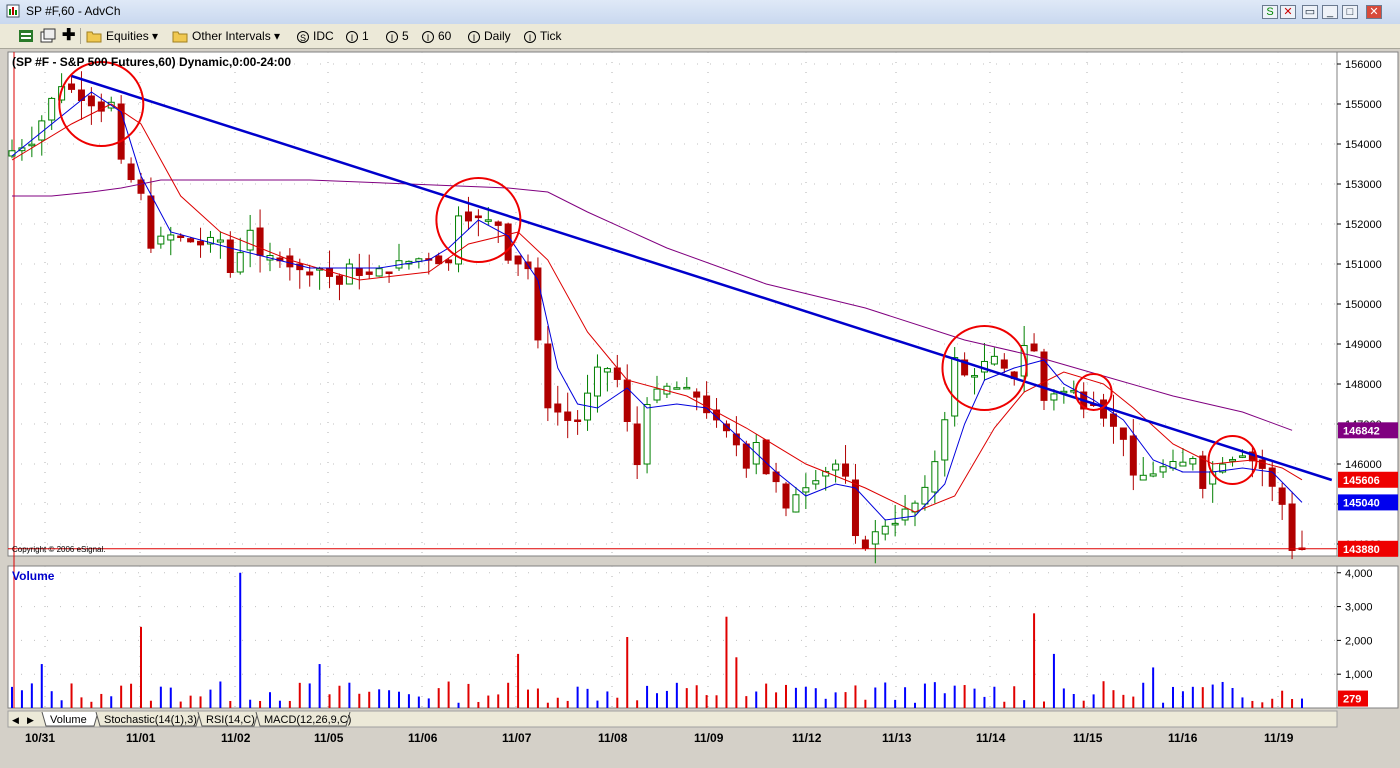 Image resolution: width=1400 pixels, height=768 pixels. Describe the element at coordinates (303, 719) in the screenshot. I see `tab-3: MACD(12,26,9,C)` at that location.